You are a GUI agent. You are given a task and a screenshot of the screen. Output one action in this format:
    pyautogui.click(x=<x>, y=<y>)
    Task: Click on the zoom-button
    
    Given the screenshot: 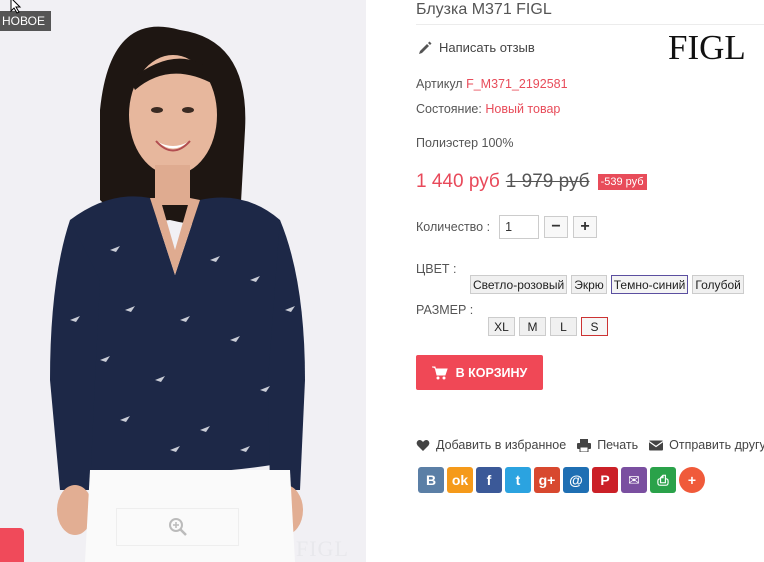 What is the action you would take?
    pyautogui.click(x=177, y=527)
    